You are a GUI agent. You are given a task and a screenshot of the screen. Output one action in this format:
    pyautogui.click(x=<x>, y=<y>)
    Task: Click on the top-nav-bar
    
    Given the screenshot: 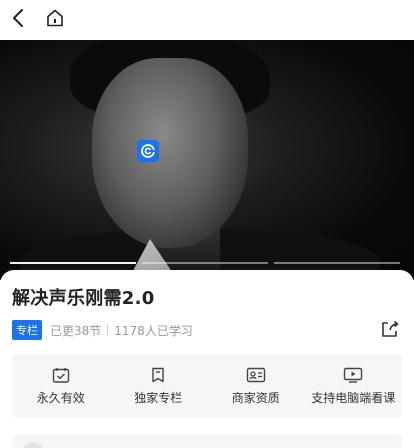 What is the action you would take?
    pyautogui.click(x=207, y=20)
    